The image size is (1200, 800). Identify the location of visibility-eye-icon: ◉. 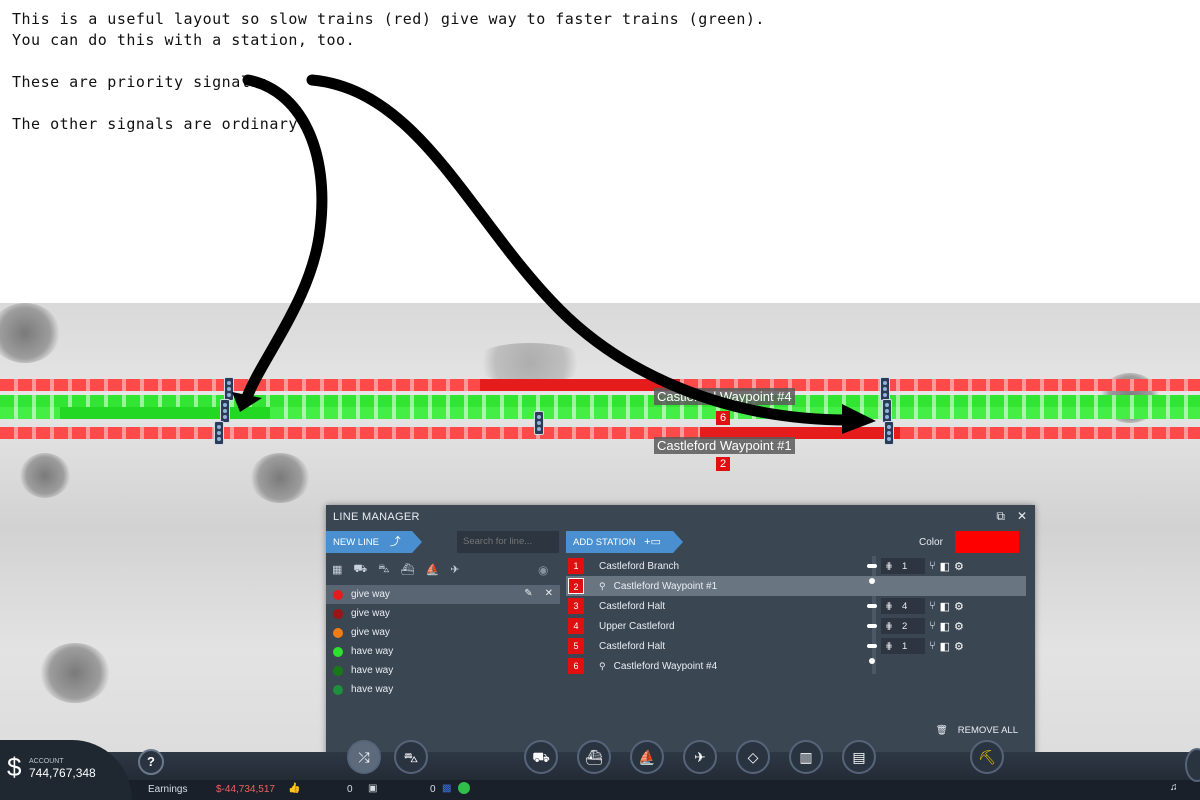
(543, 570).